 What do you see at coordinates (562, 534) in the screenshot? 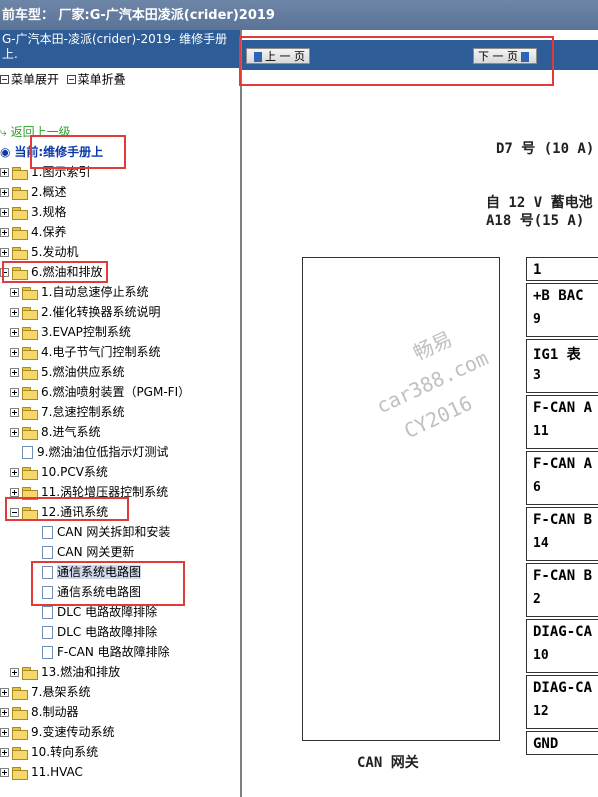
I see `connector-pin: F-CAN B 14` at bounding box center [562, 534].